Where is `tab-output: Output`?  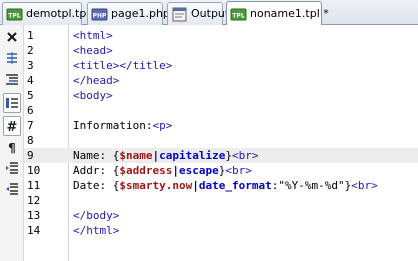
tab-output: Output is located at coordinates (198, 13).